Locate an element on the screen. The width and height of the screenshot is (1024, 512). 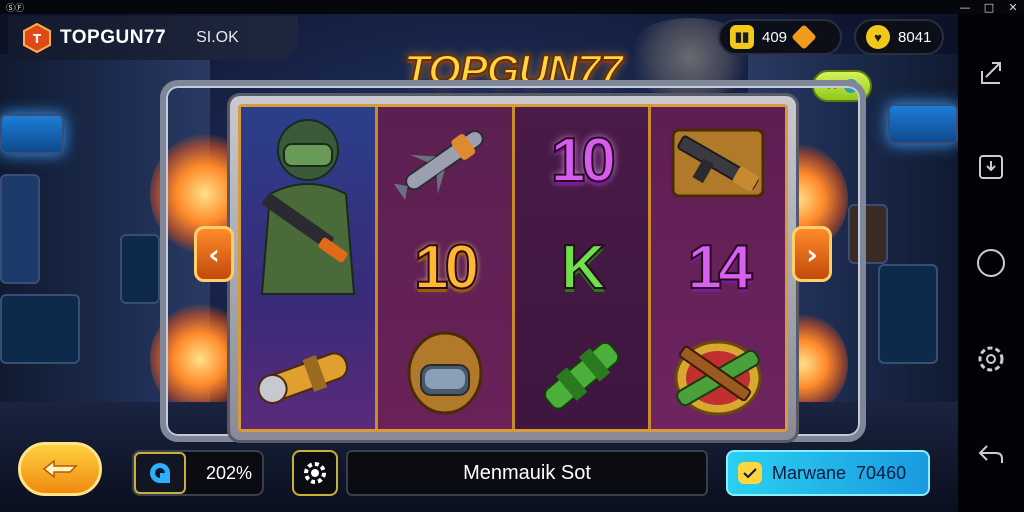
gems-counter: ♥ 8041 is located at coordinates (899, 37).